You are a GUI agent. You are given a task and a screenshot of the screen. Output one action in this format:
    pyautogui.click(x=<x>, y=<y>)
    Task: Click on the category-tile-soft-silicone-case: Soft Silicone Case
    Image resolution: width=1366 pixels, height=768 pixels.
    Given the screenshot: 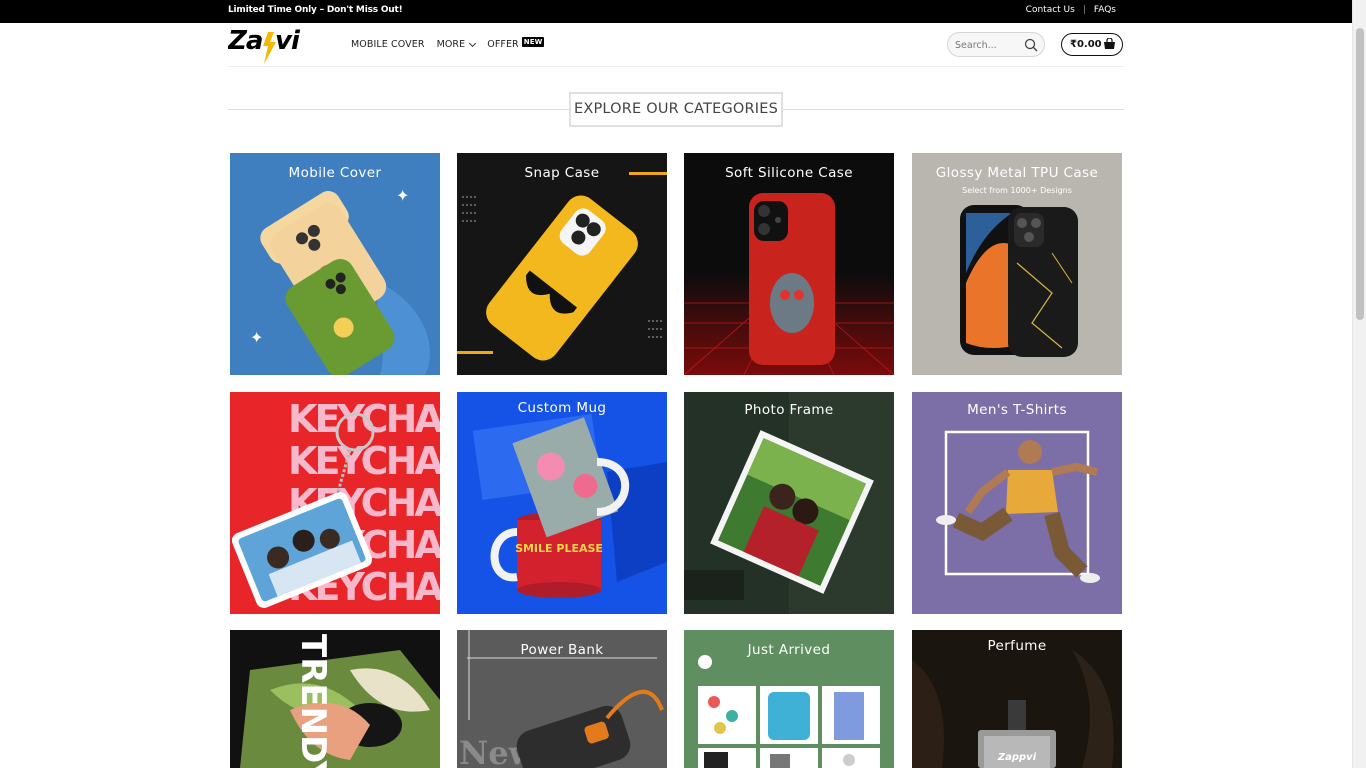 What is the action you would take?
    pyautogui.click(x=789, y=264)
    